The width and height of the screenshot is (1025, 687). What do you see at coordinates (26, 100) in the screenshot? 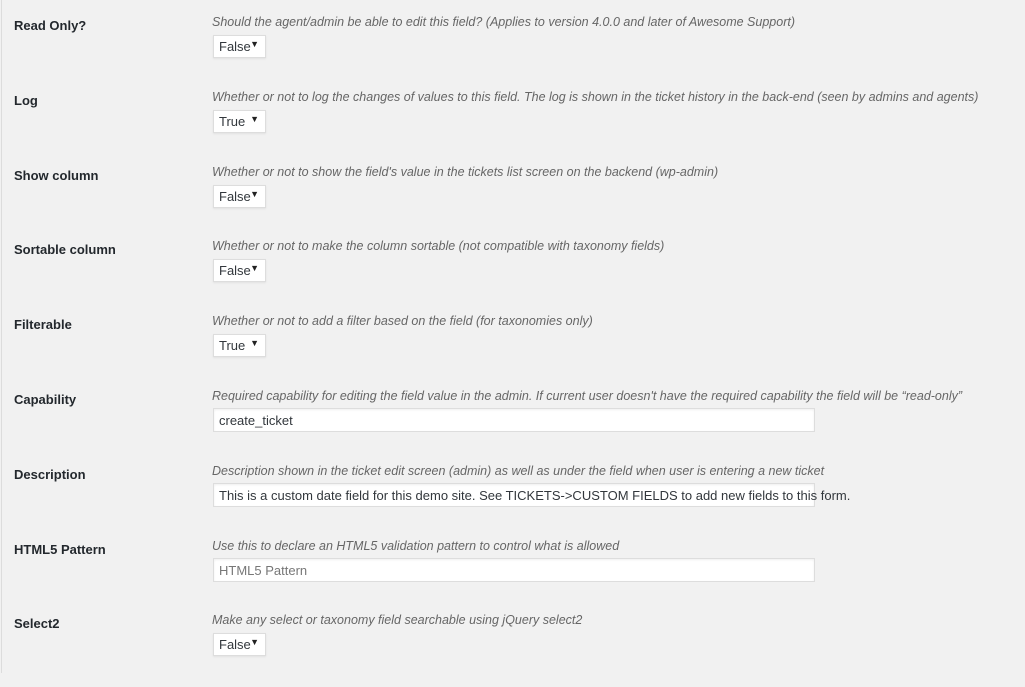
I see `field-label: Log` at bounding box center [26, 100].